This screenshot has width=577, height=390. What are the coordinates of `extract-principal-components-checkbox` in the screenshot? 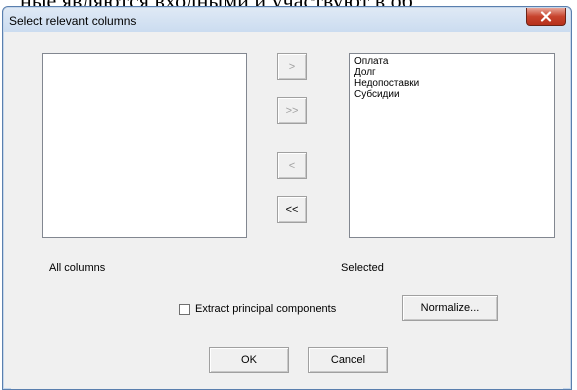 It's located at (184, 309).